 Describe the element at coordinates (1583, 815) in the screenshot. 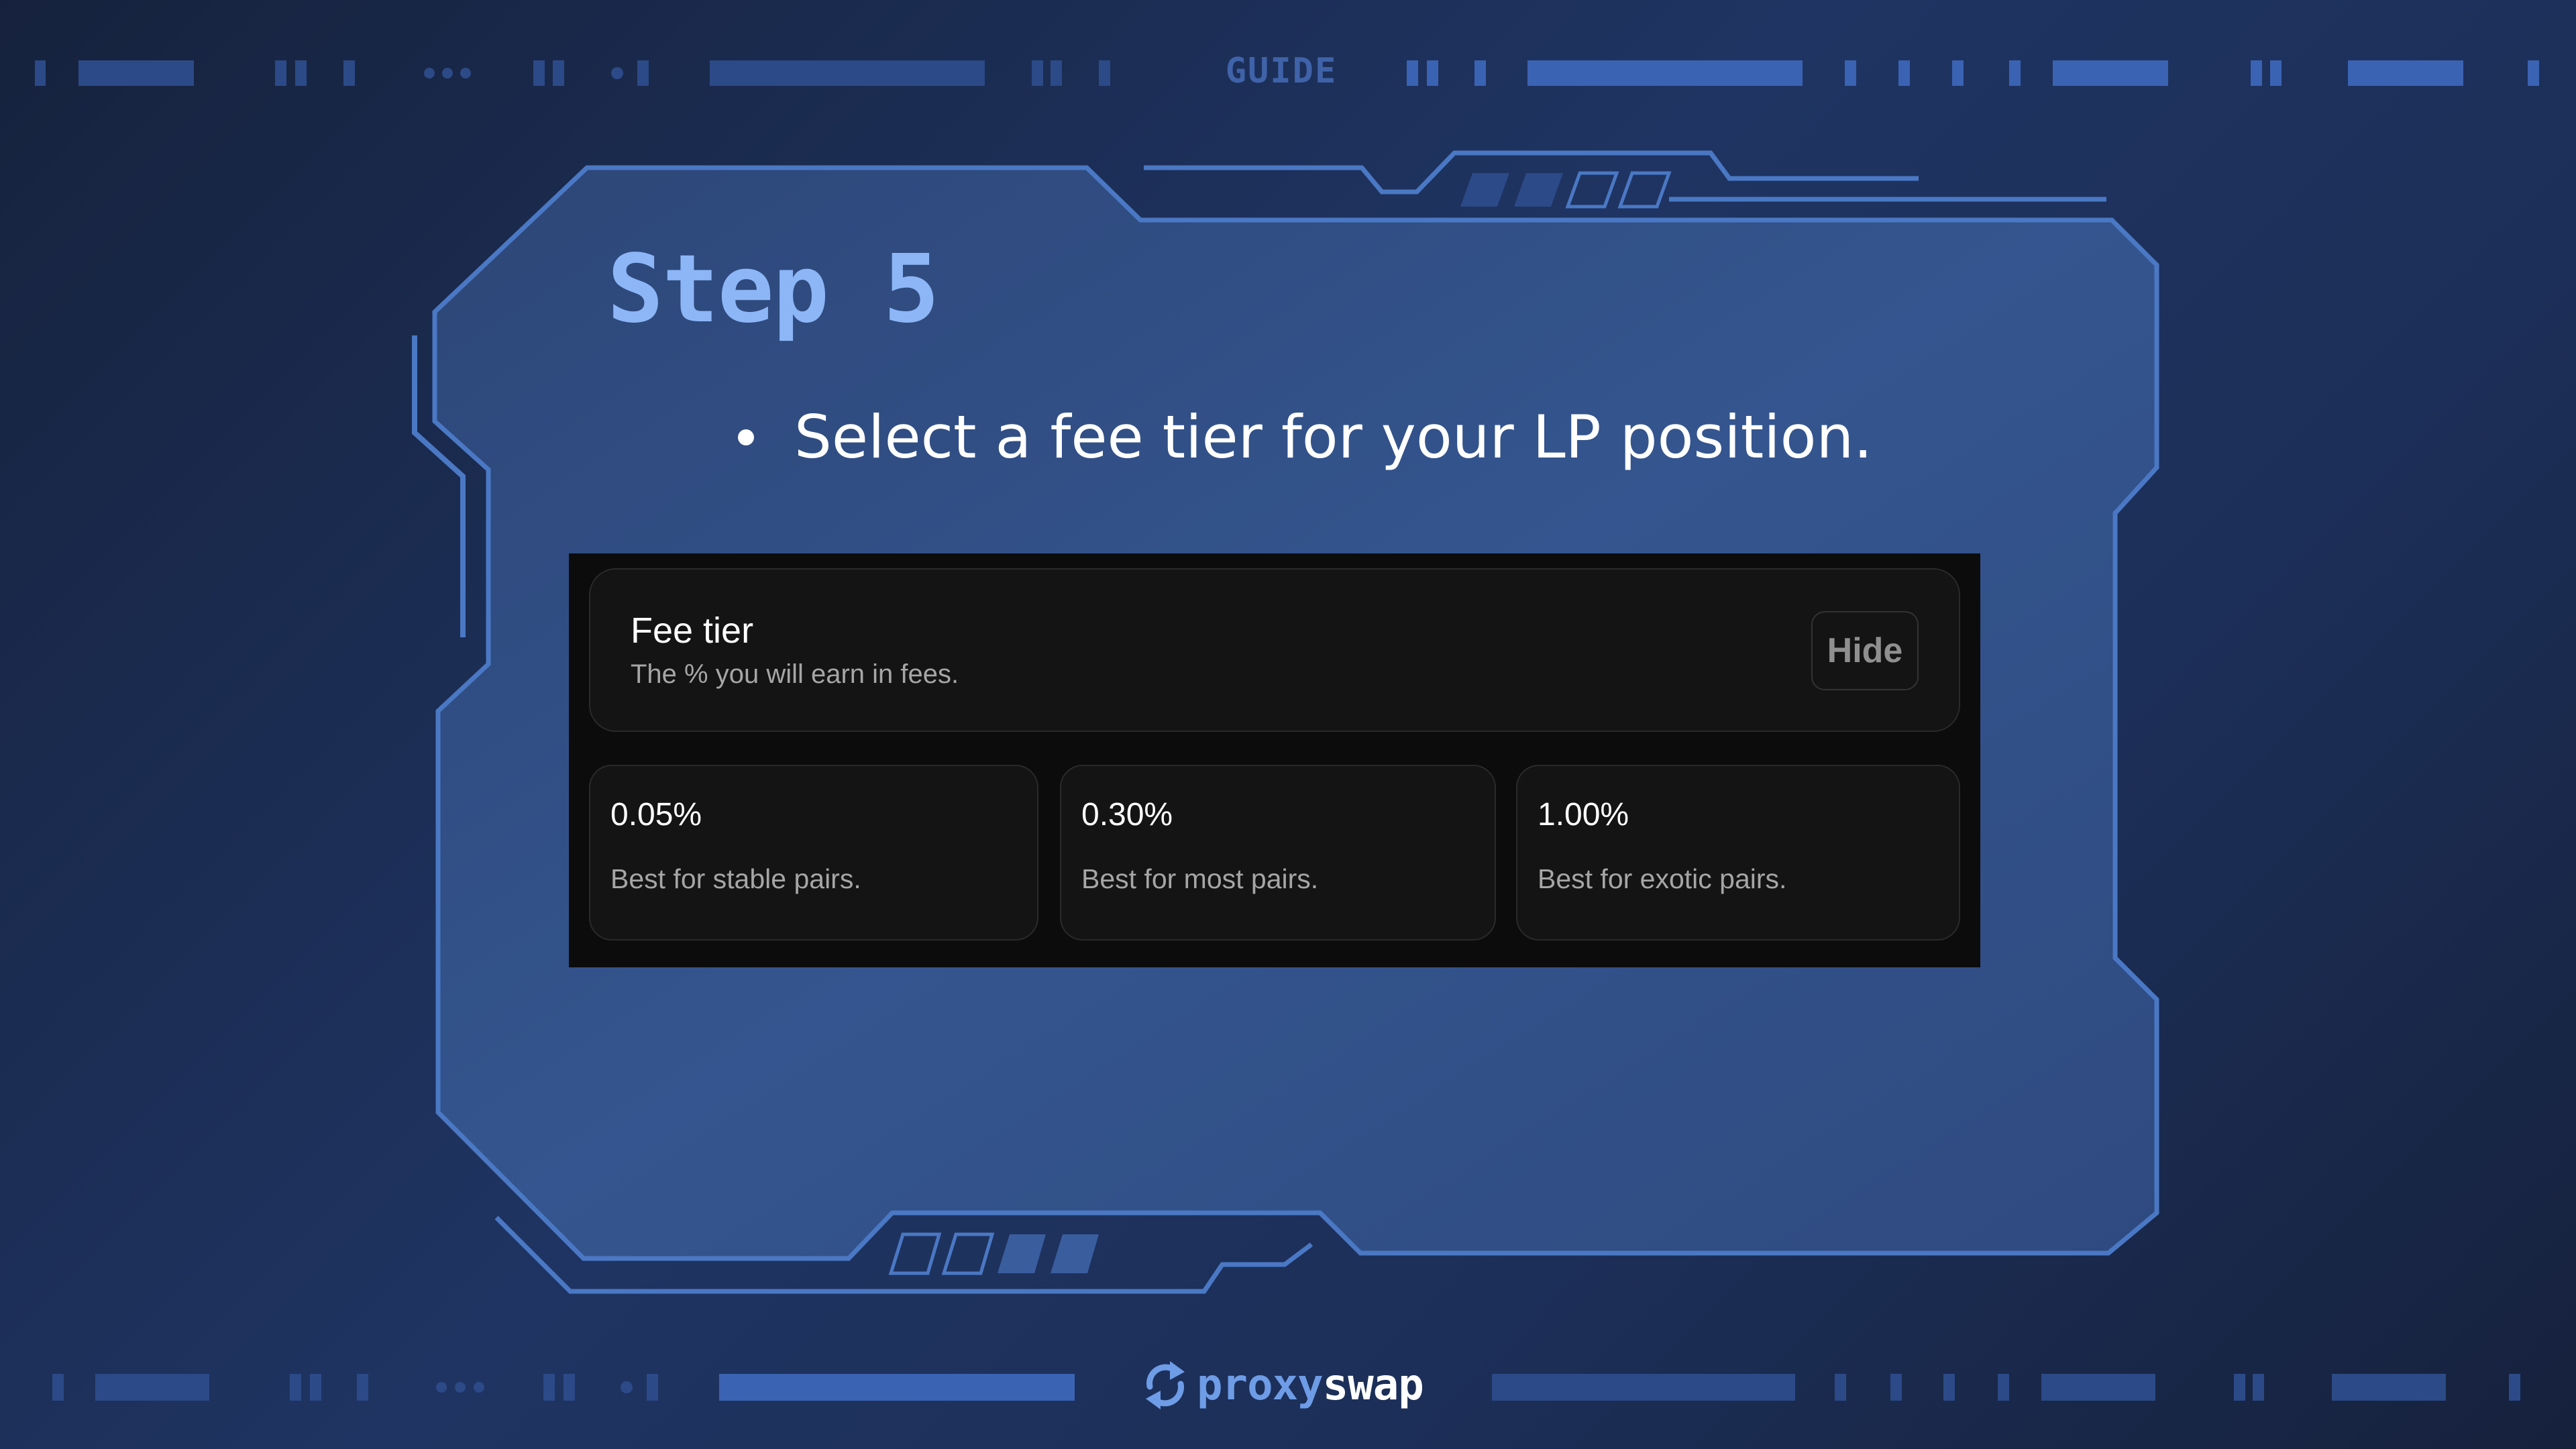

I see `fee-tier-value: 1.00%` at that location.